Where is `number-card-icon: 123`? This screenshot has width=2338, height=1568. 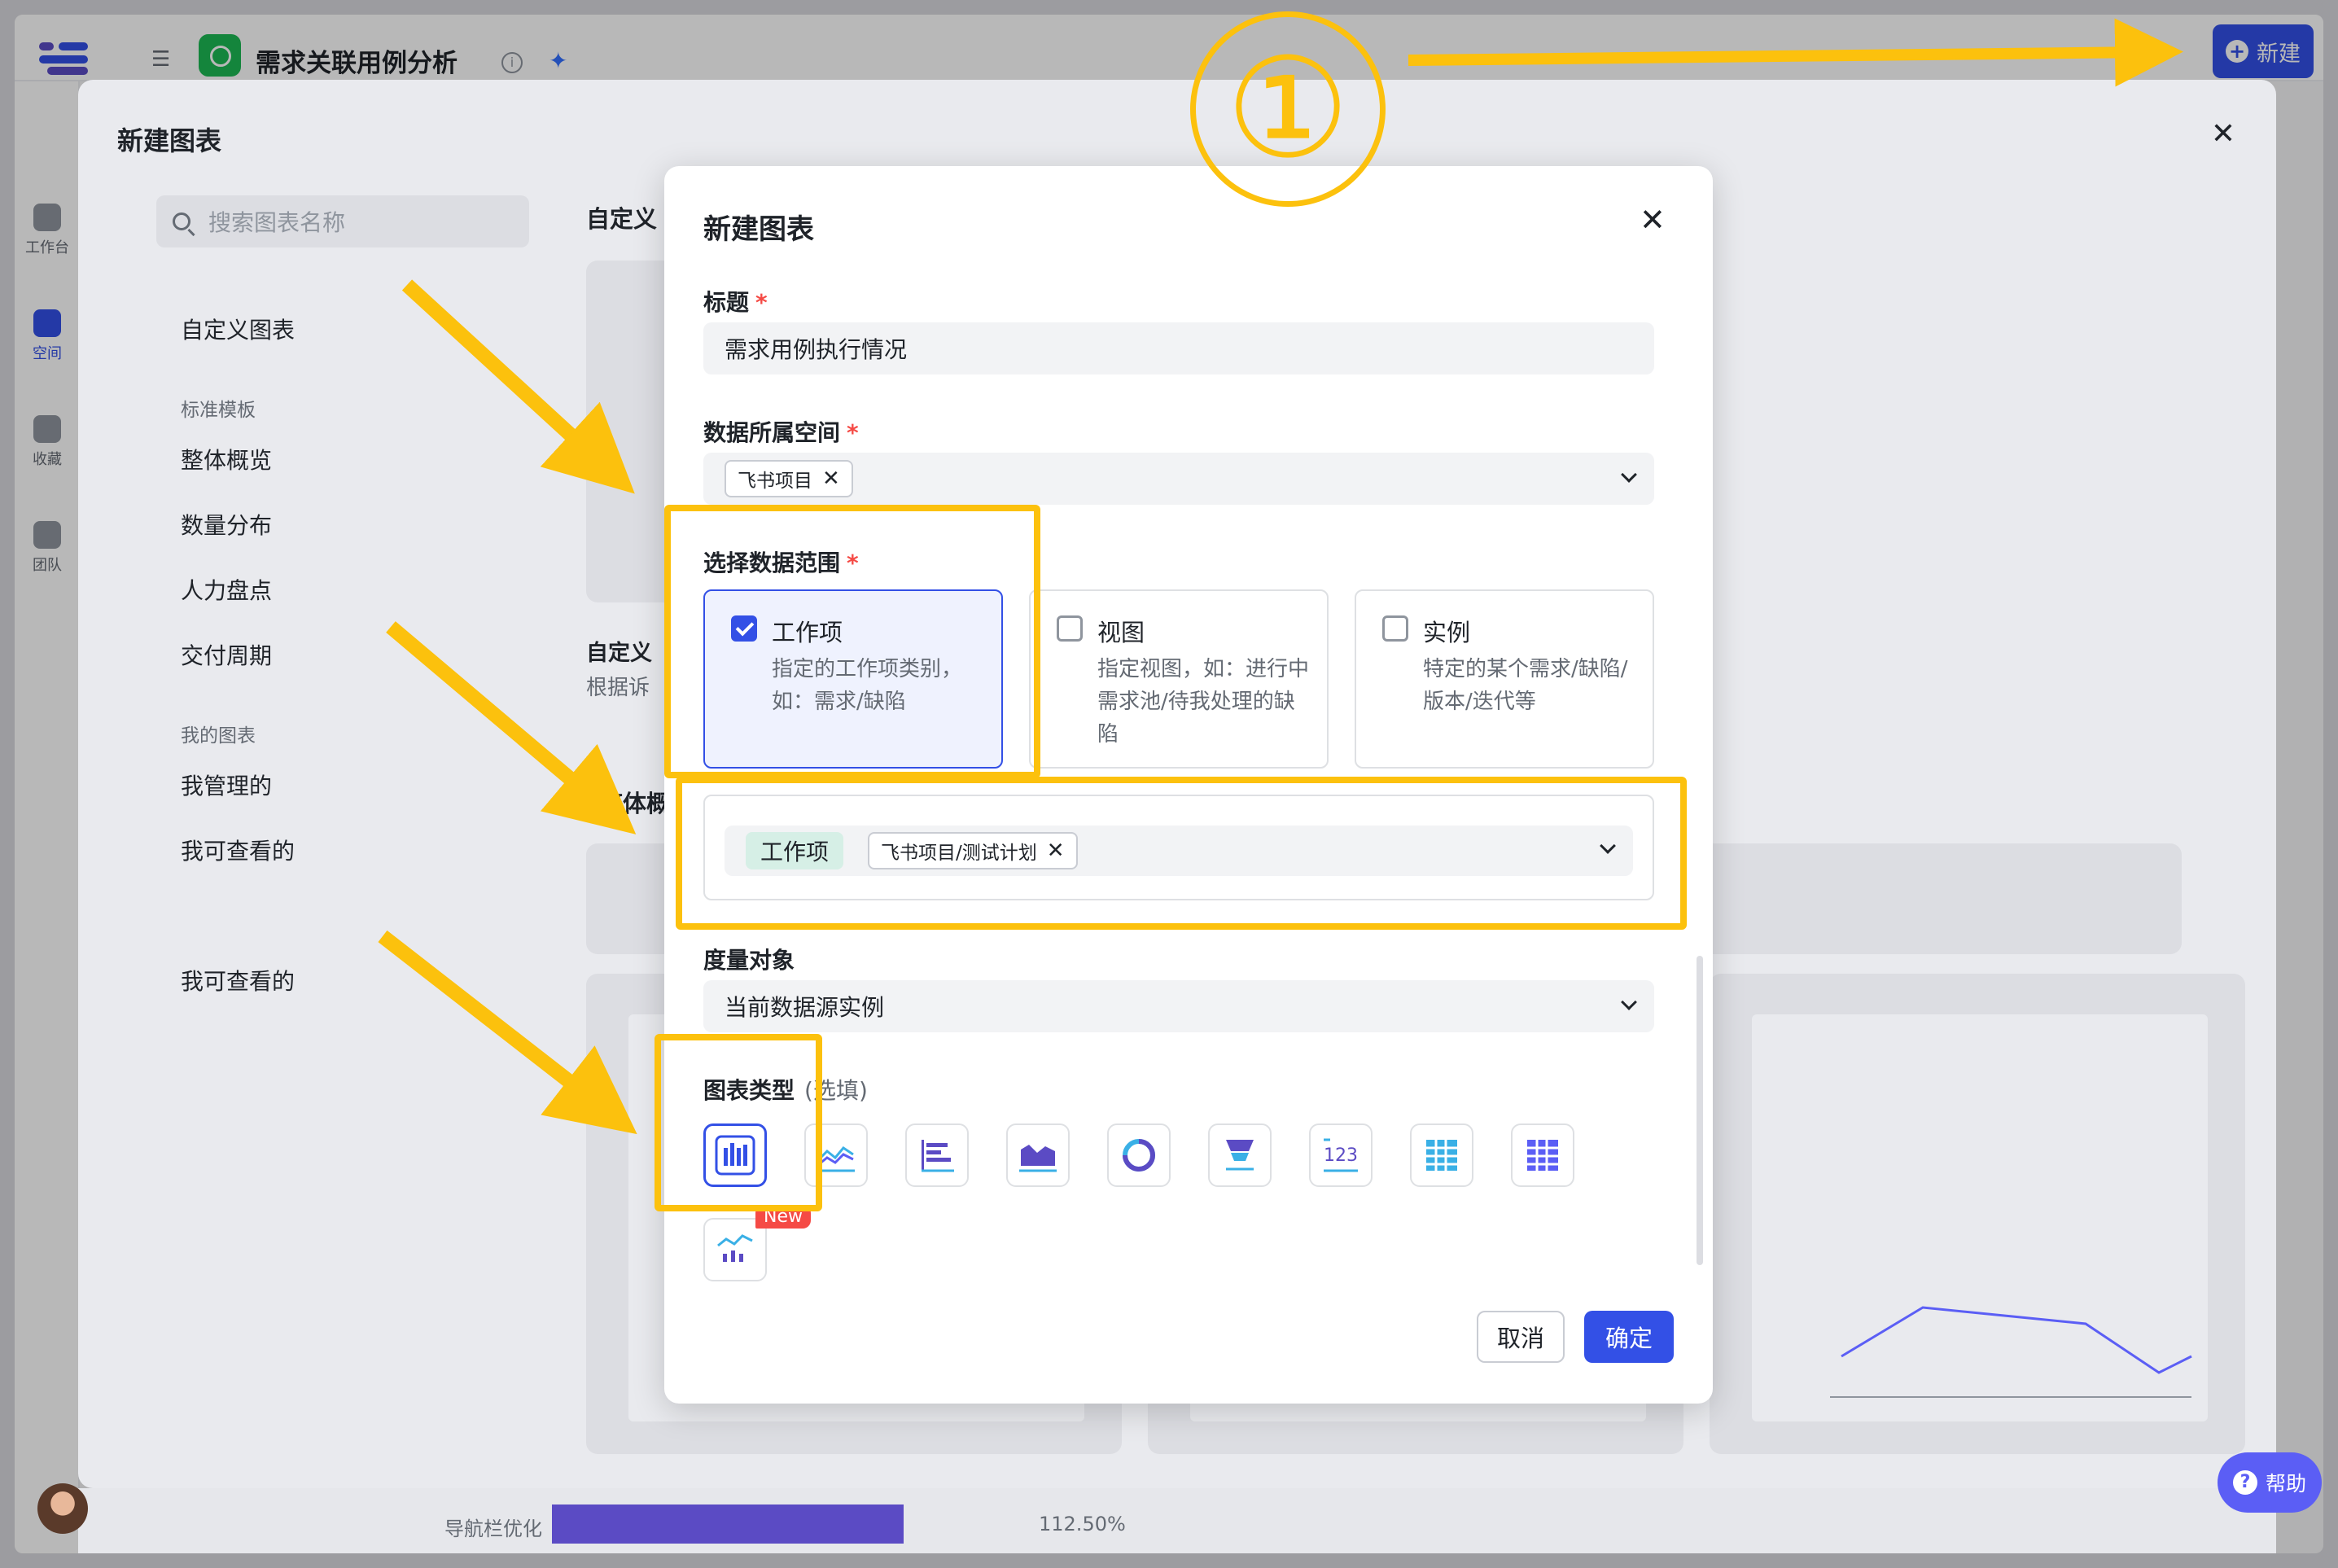 number-card-icon: 123 is located at coordinates (1341, 1155).